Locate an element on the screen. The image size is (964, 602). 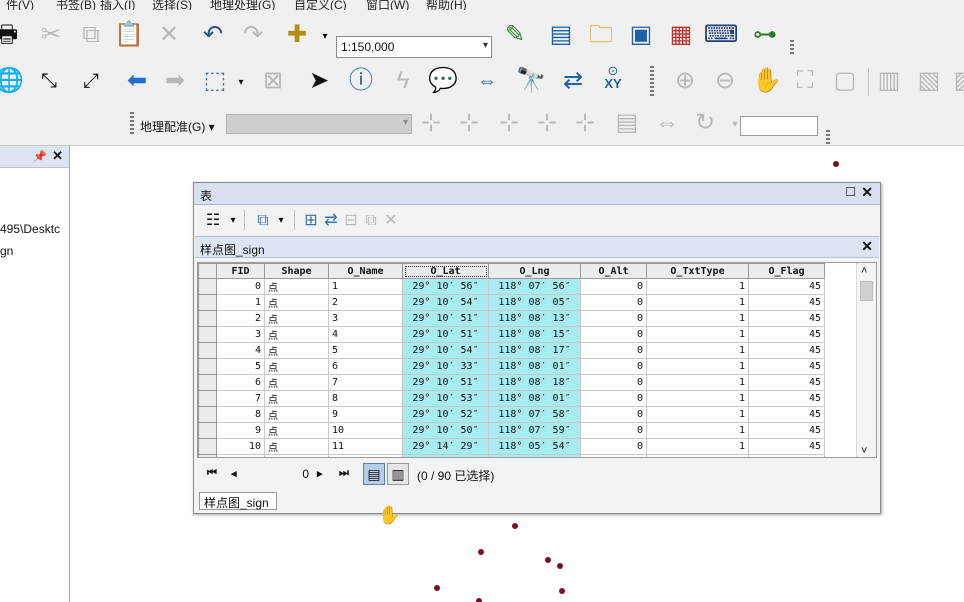
layout-more-icon: ▨ is located at coordinates (957, 81).